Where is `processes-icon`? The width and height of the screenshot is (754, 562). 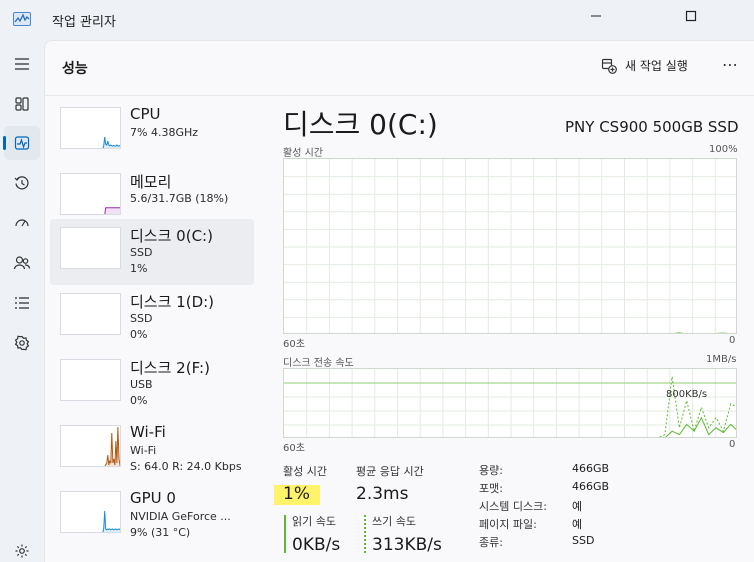
processes-icon is located at coordinates (22, 104).